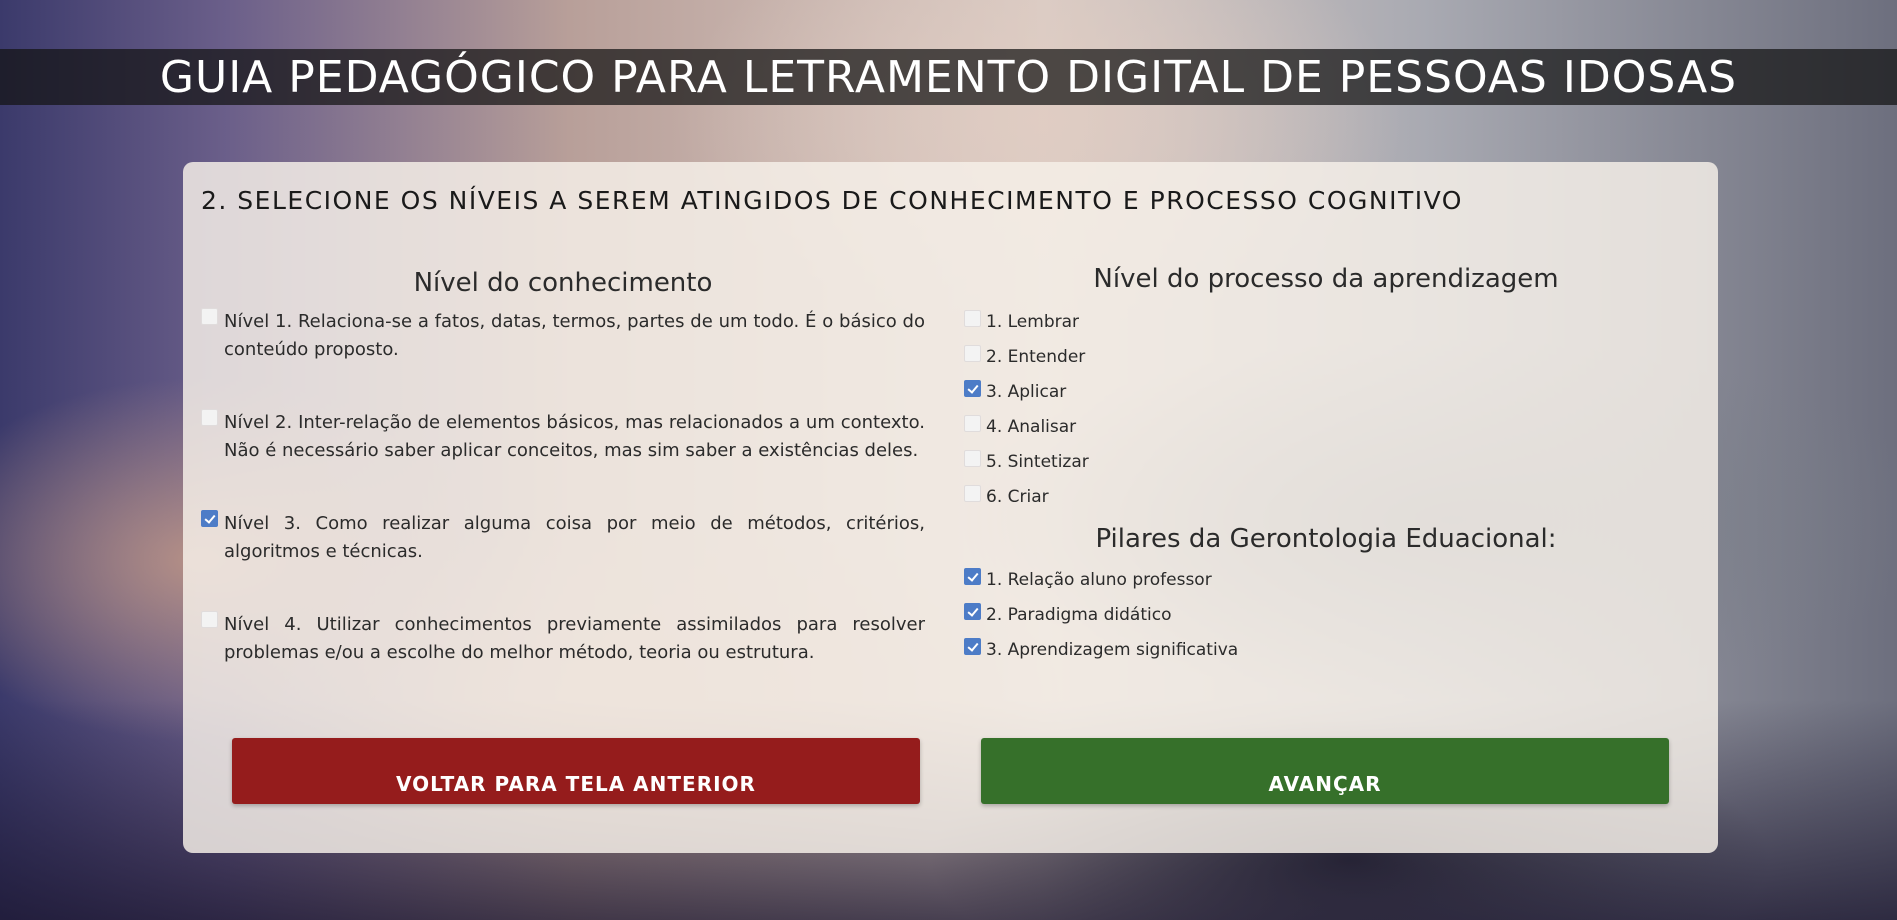  What do you see at coordinates (1326, 649) in the screenshot?
I see `pillar-option-aprendizagem: 3. Aprendizagem significativa` at bounding box center [1326, 649].